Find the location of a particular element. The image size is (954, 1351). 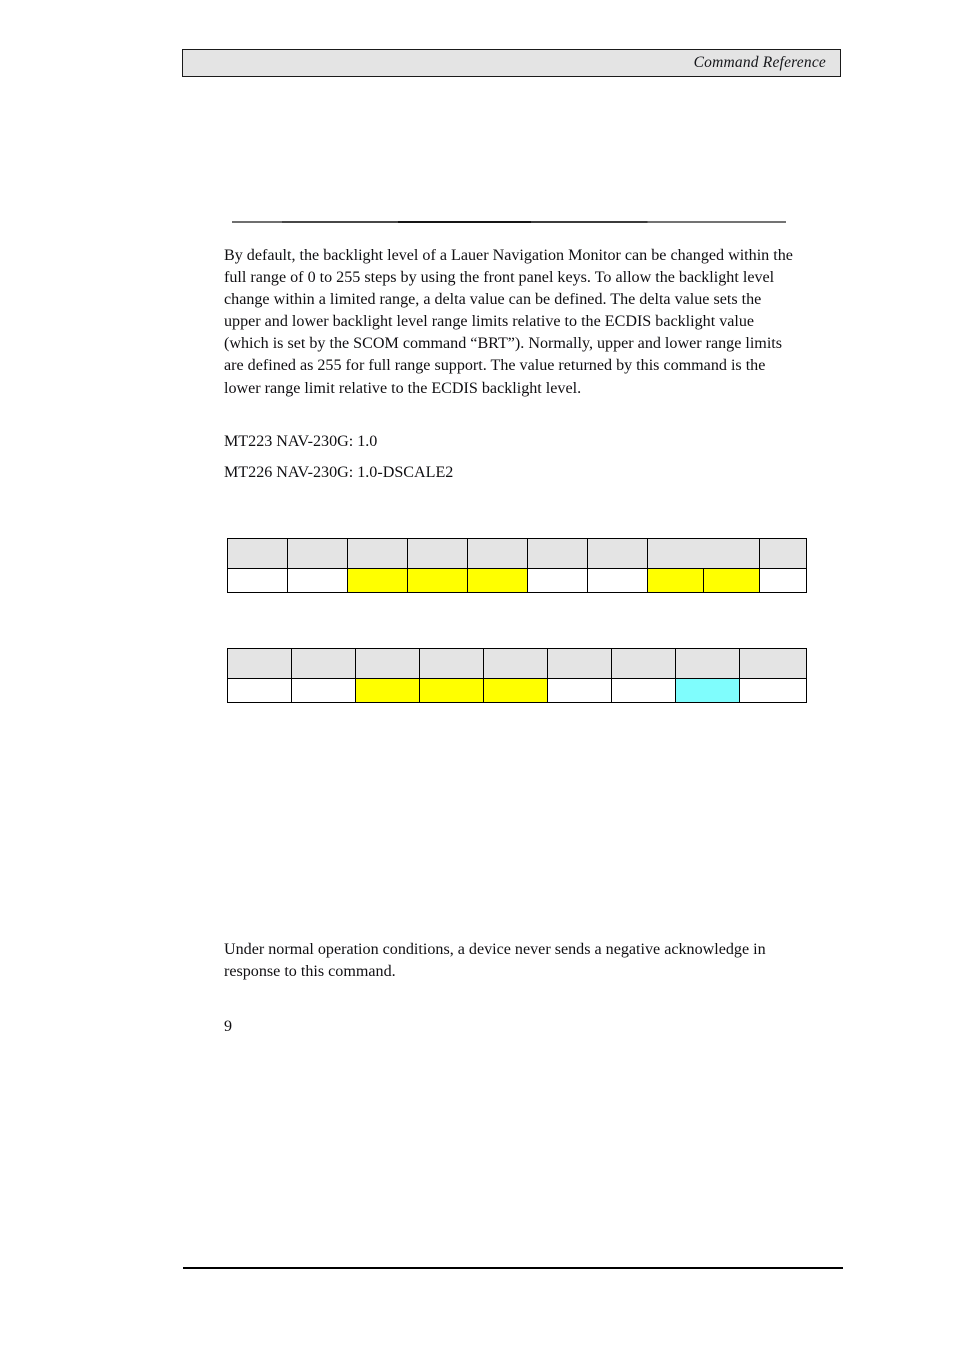

request-frame-table-body is located at coordinates (517, 565).